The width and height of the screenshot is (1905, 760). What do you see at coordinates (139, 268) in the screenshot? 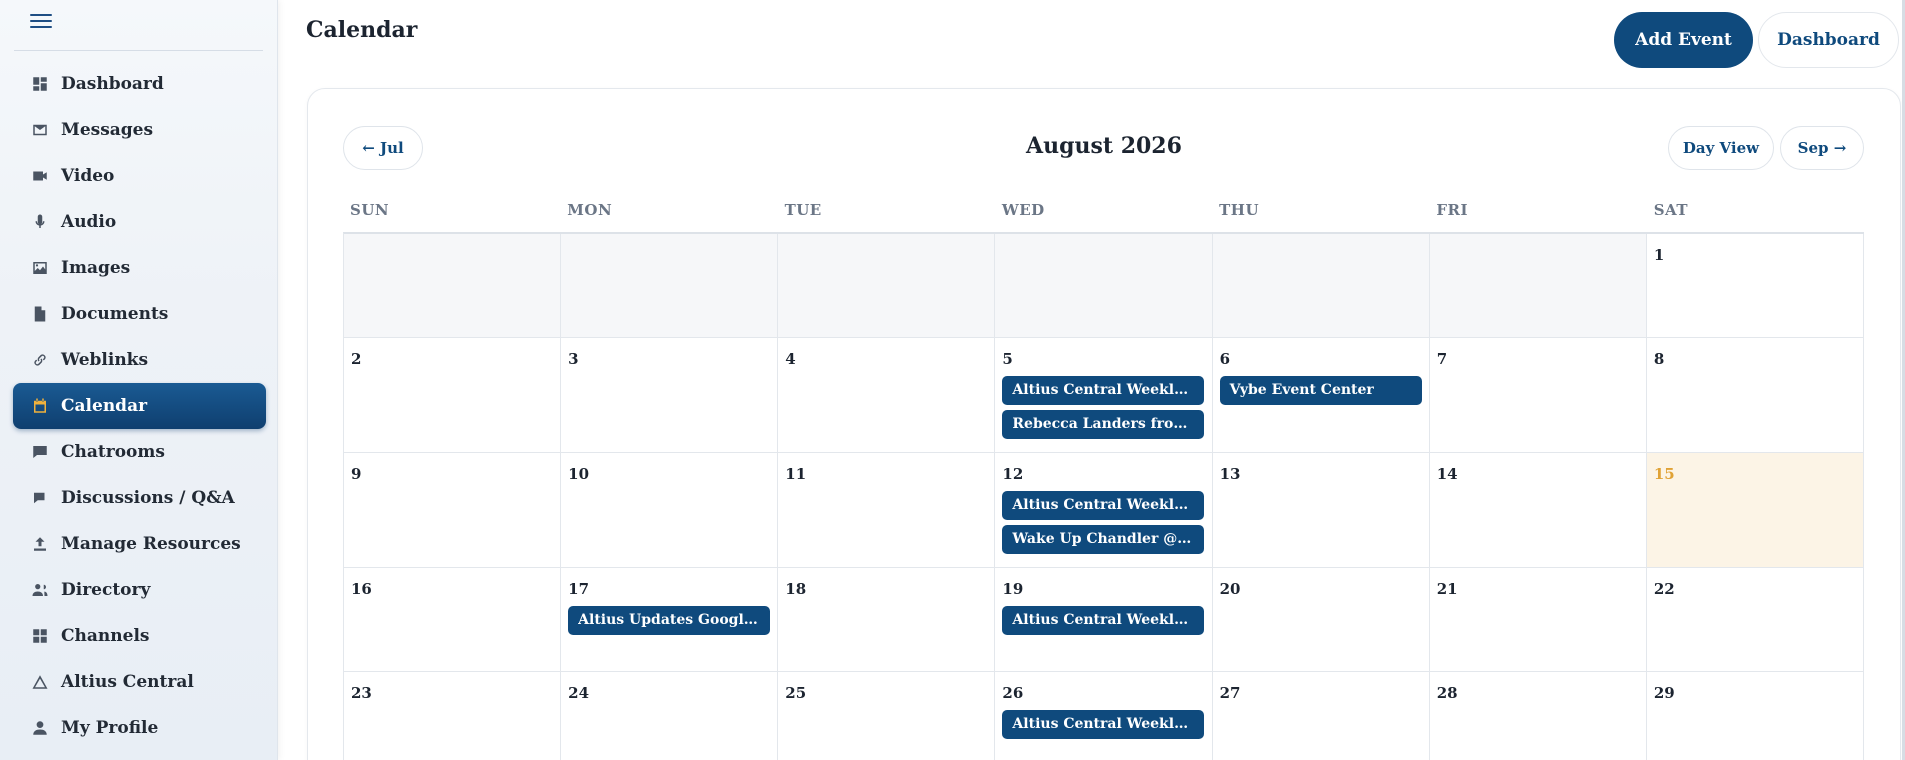
I see `sidebar-item-images: Images` at bounding box center [139, 268].